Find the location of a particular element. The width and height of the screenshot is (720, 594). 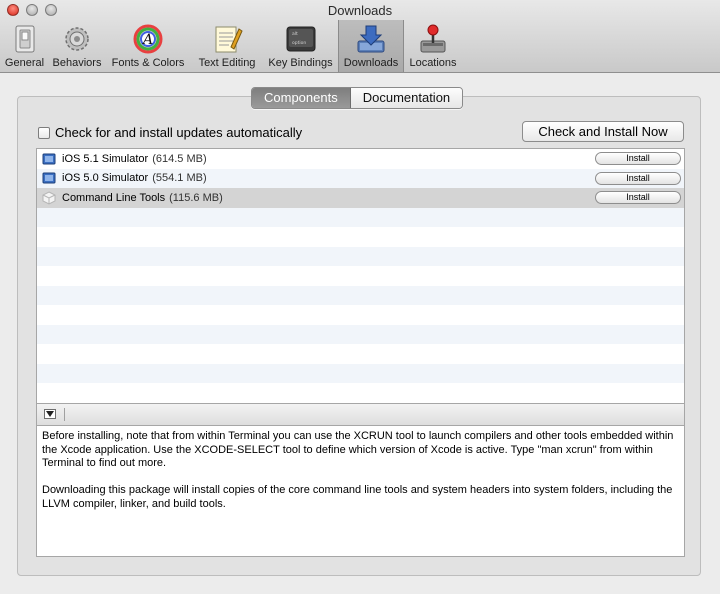

toolbar-label: Key Bindings is located at coordinates (300, 63).